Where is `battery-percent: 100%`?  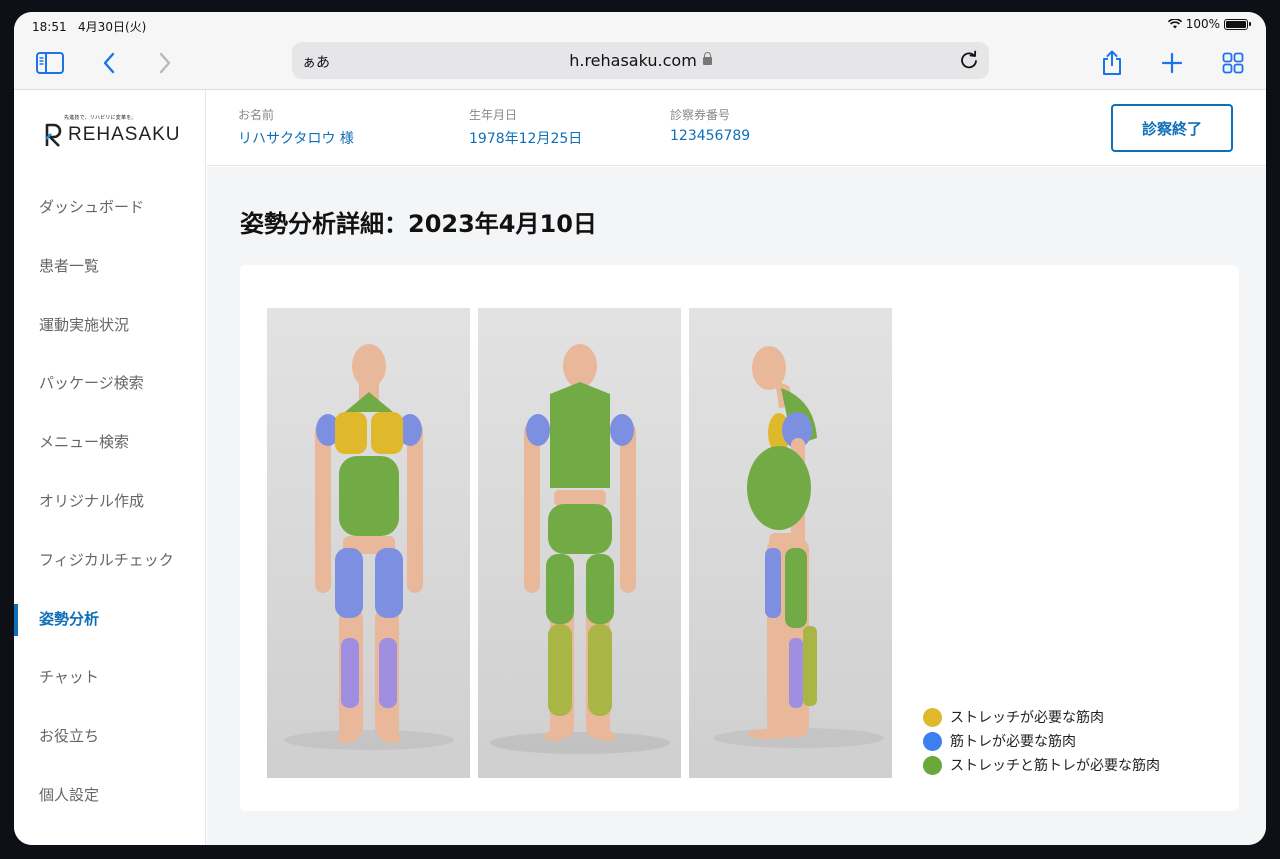
battery-percent: 100% is located at coordinates (1202, 24).